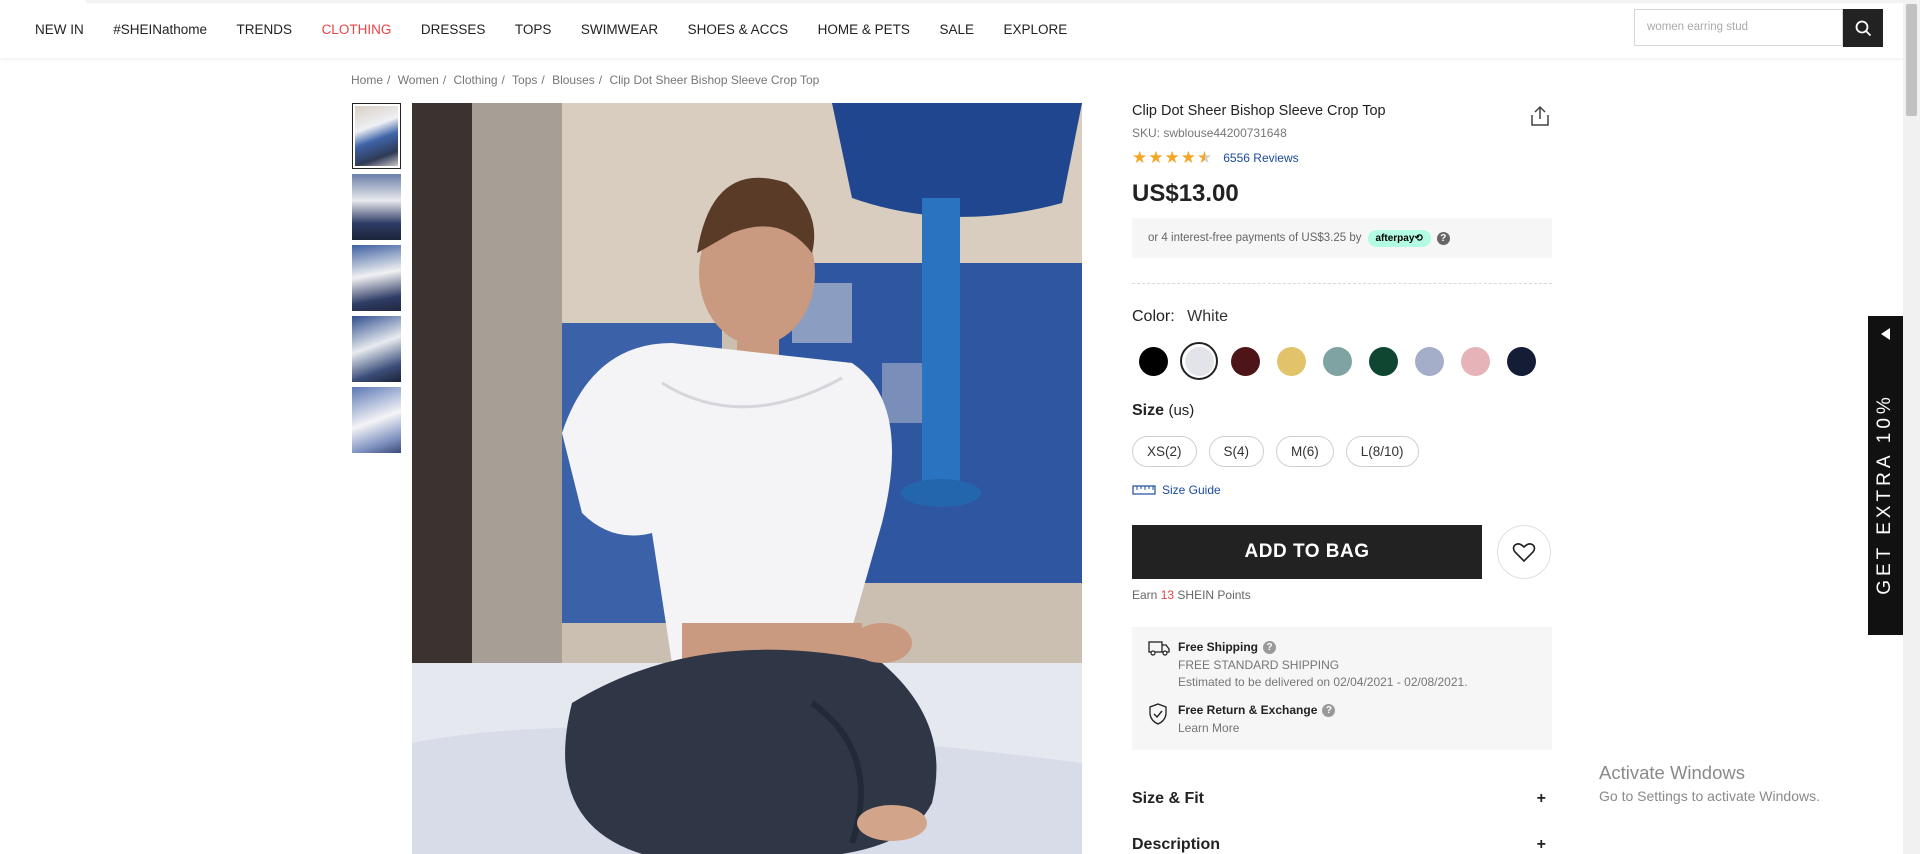  I want to click on free-return-title: Free Return & Exchange?, so click(1257, 710).